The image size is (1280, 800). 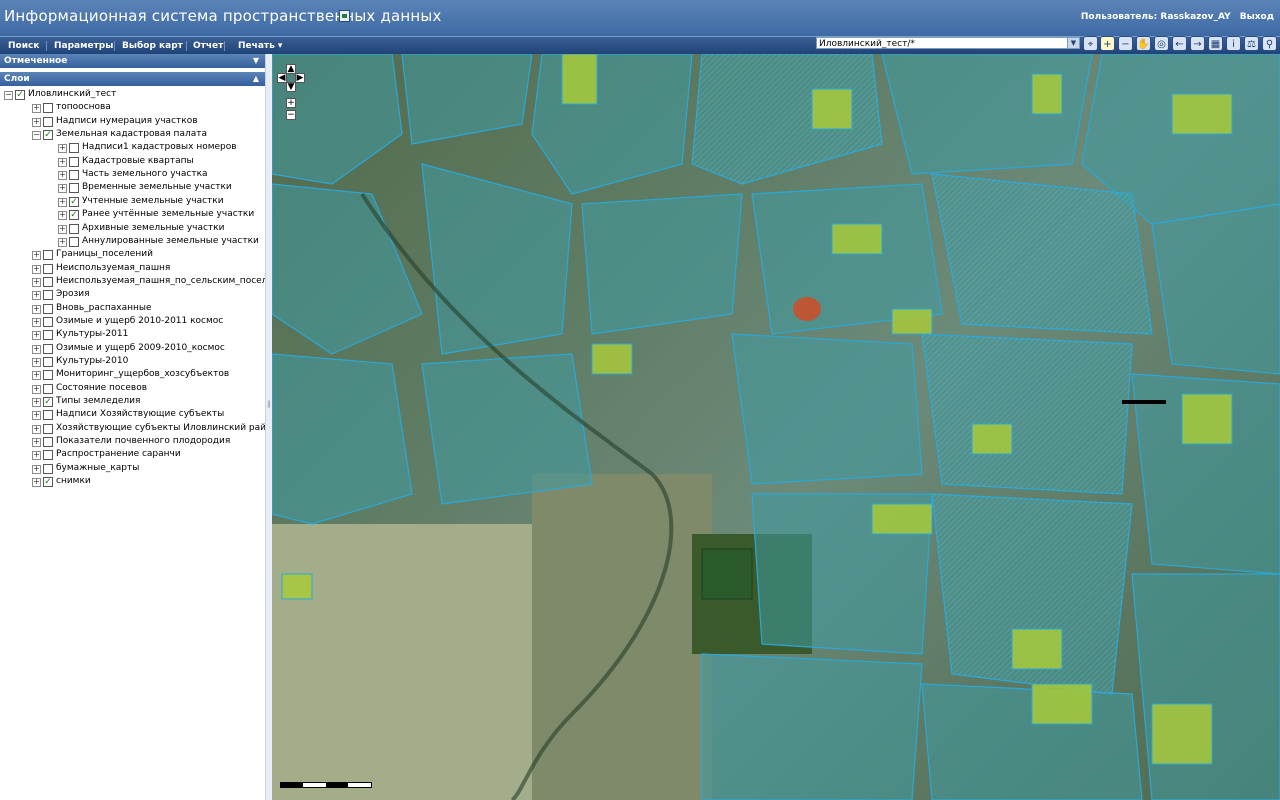 I want to click on zoom-out-icon: −, so click(x=1125, y=43).